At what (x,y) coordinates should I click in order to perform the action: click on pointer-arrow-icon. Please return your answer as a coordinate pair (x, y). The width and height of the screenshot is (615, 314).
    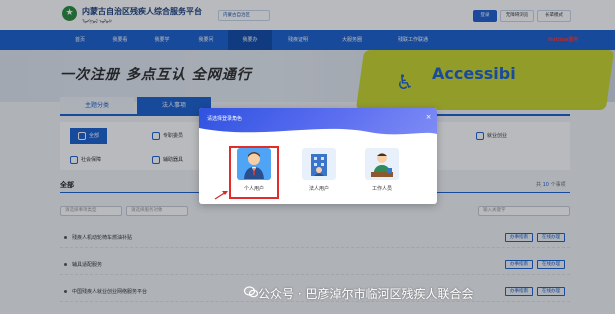
    Looking at the image, I should click on (221, 195).